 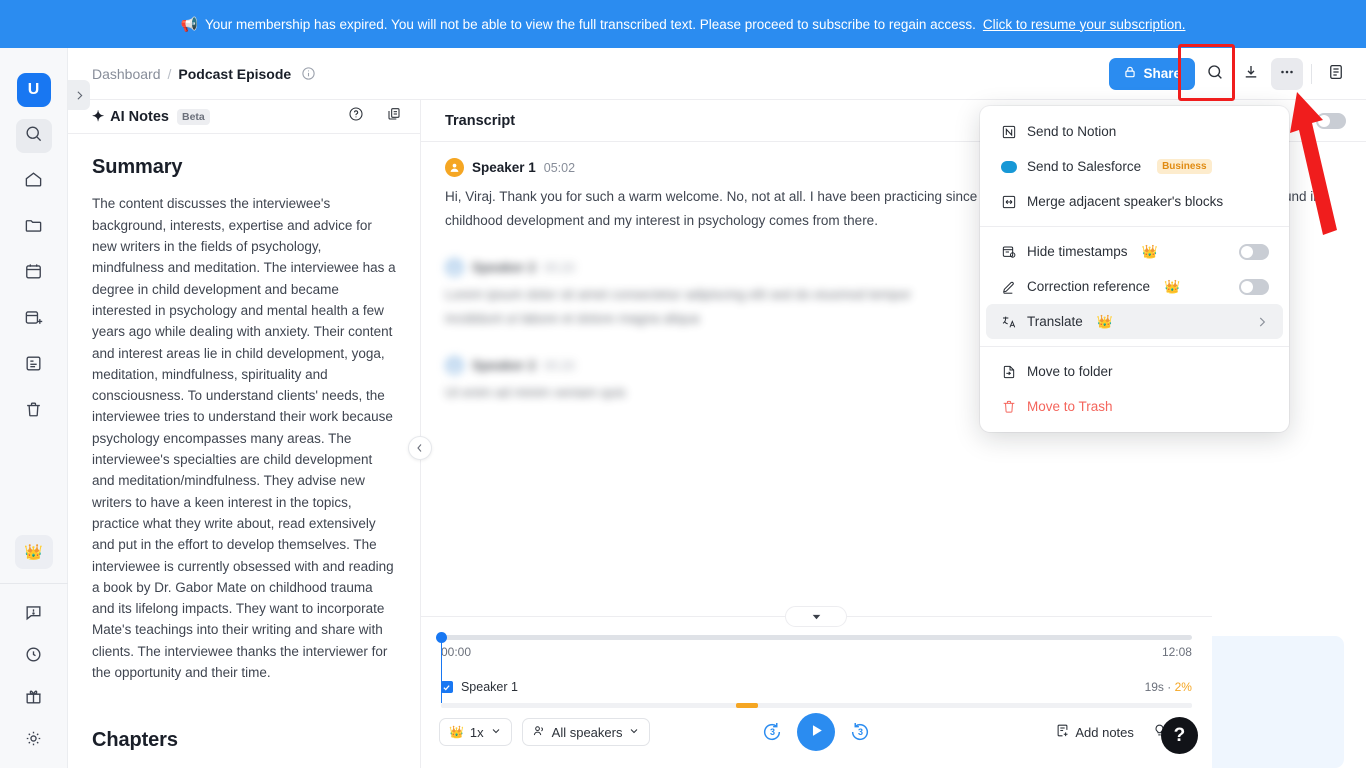 I want to click on menu-item-merge-blocks: Merge adjacent speaker's blocks, so click(x=1134, y=201).